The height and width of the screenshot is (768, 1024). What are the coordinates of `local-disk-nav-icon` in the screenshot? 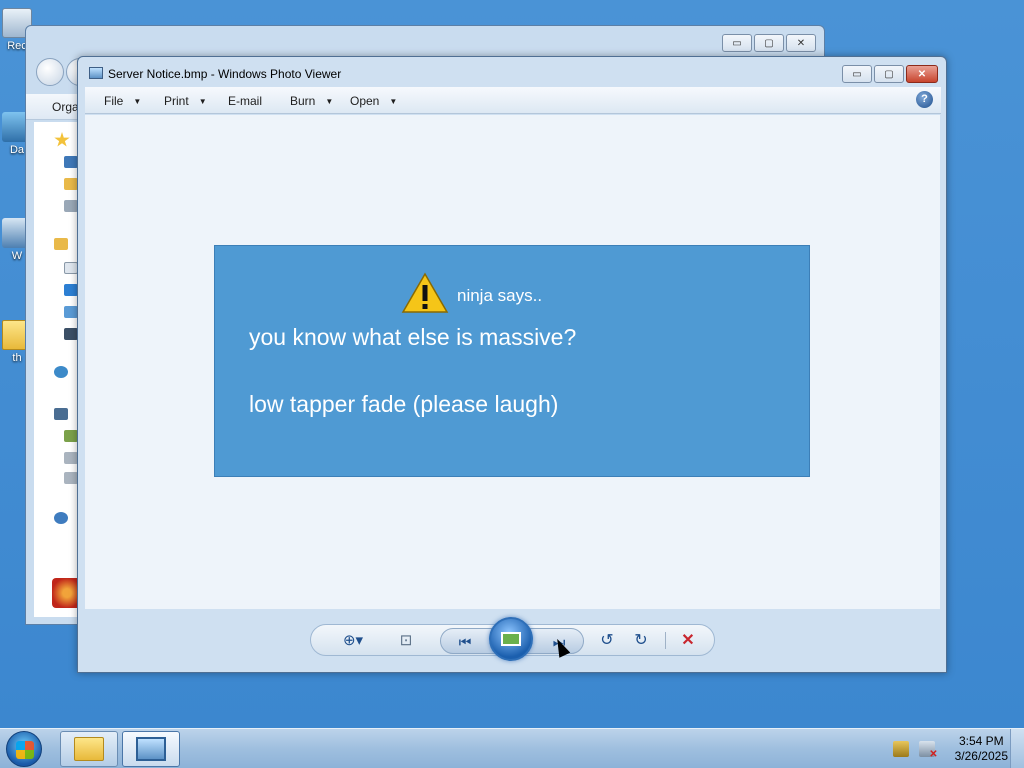 It's located at (71, 436).